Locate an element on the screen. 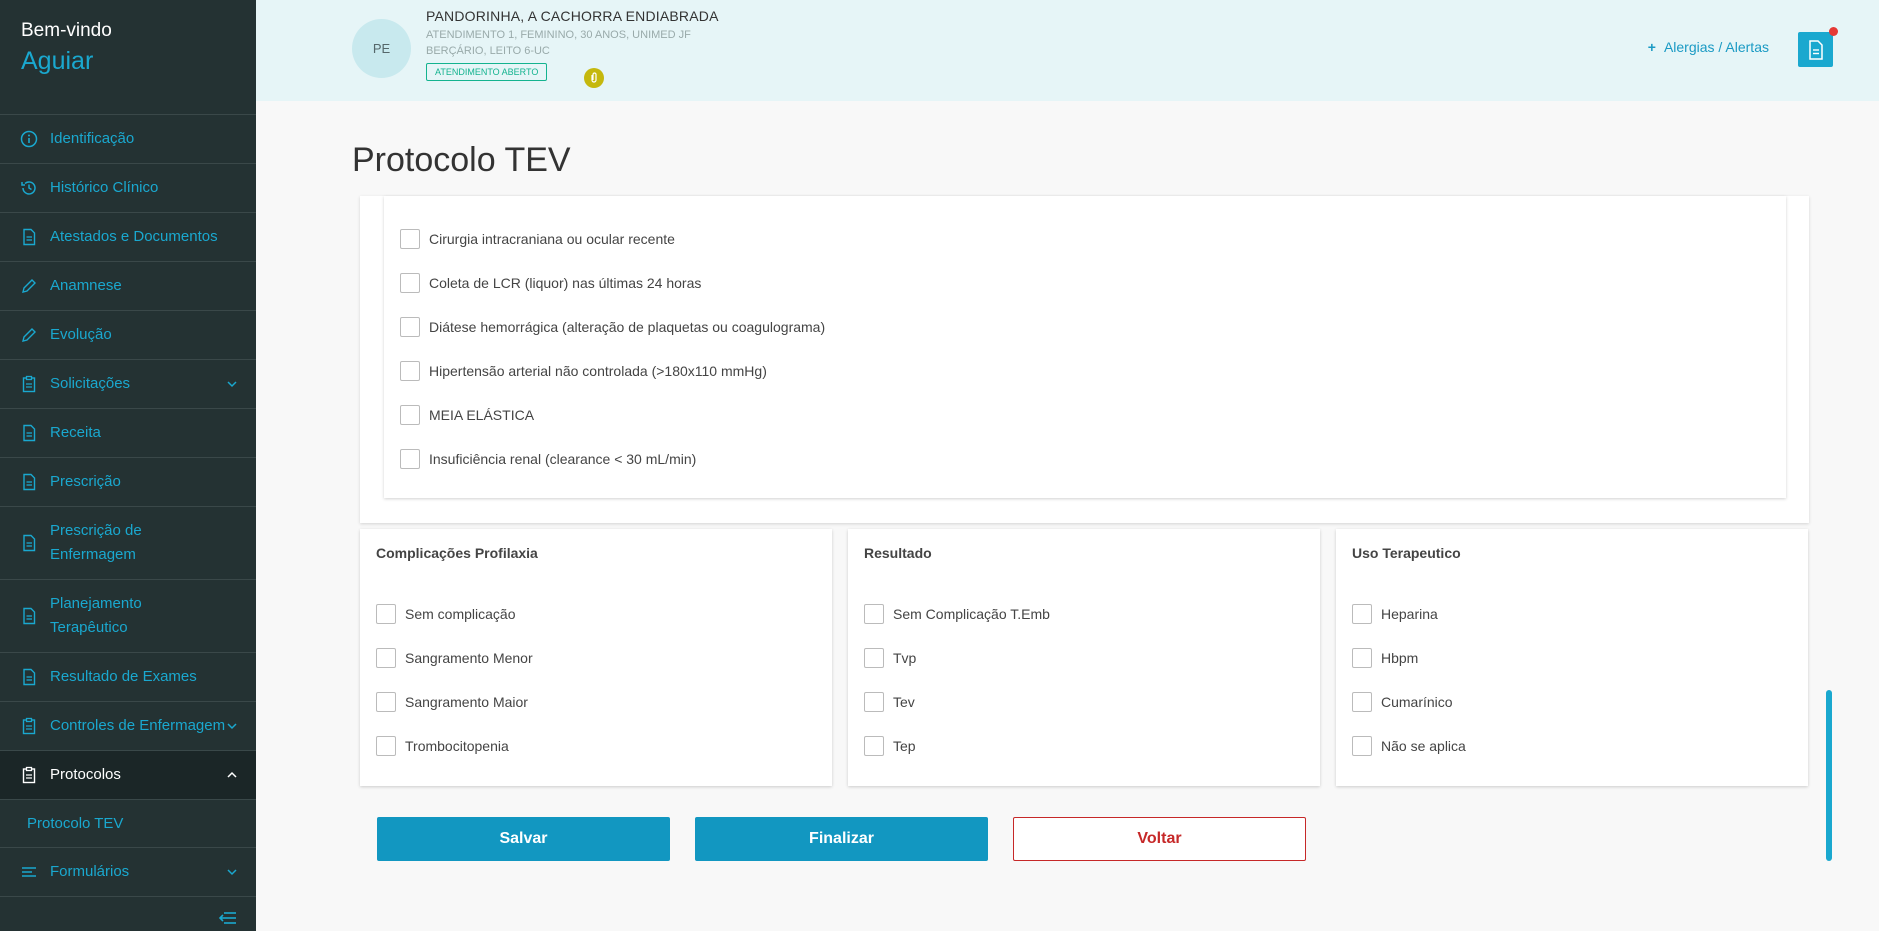 The width and height of the screenshot is (1879, 931). page-title: Protocolo TEV is located at coordinates (461, 160).